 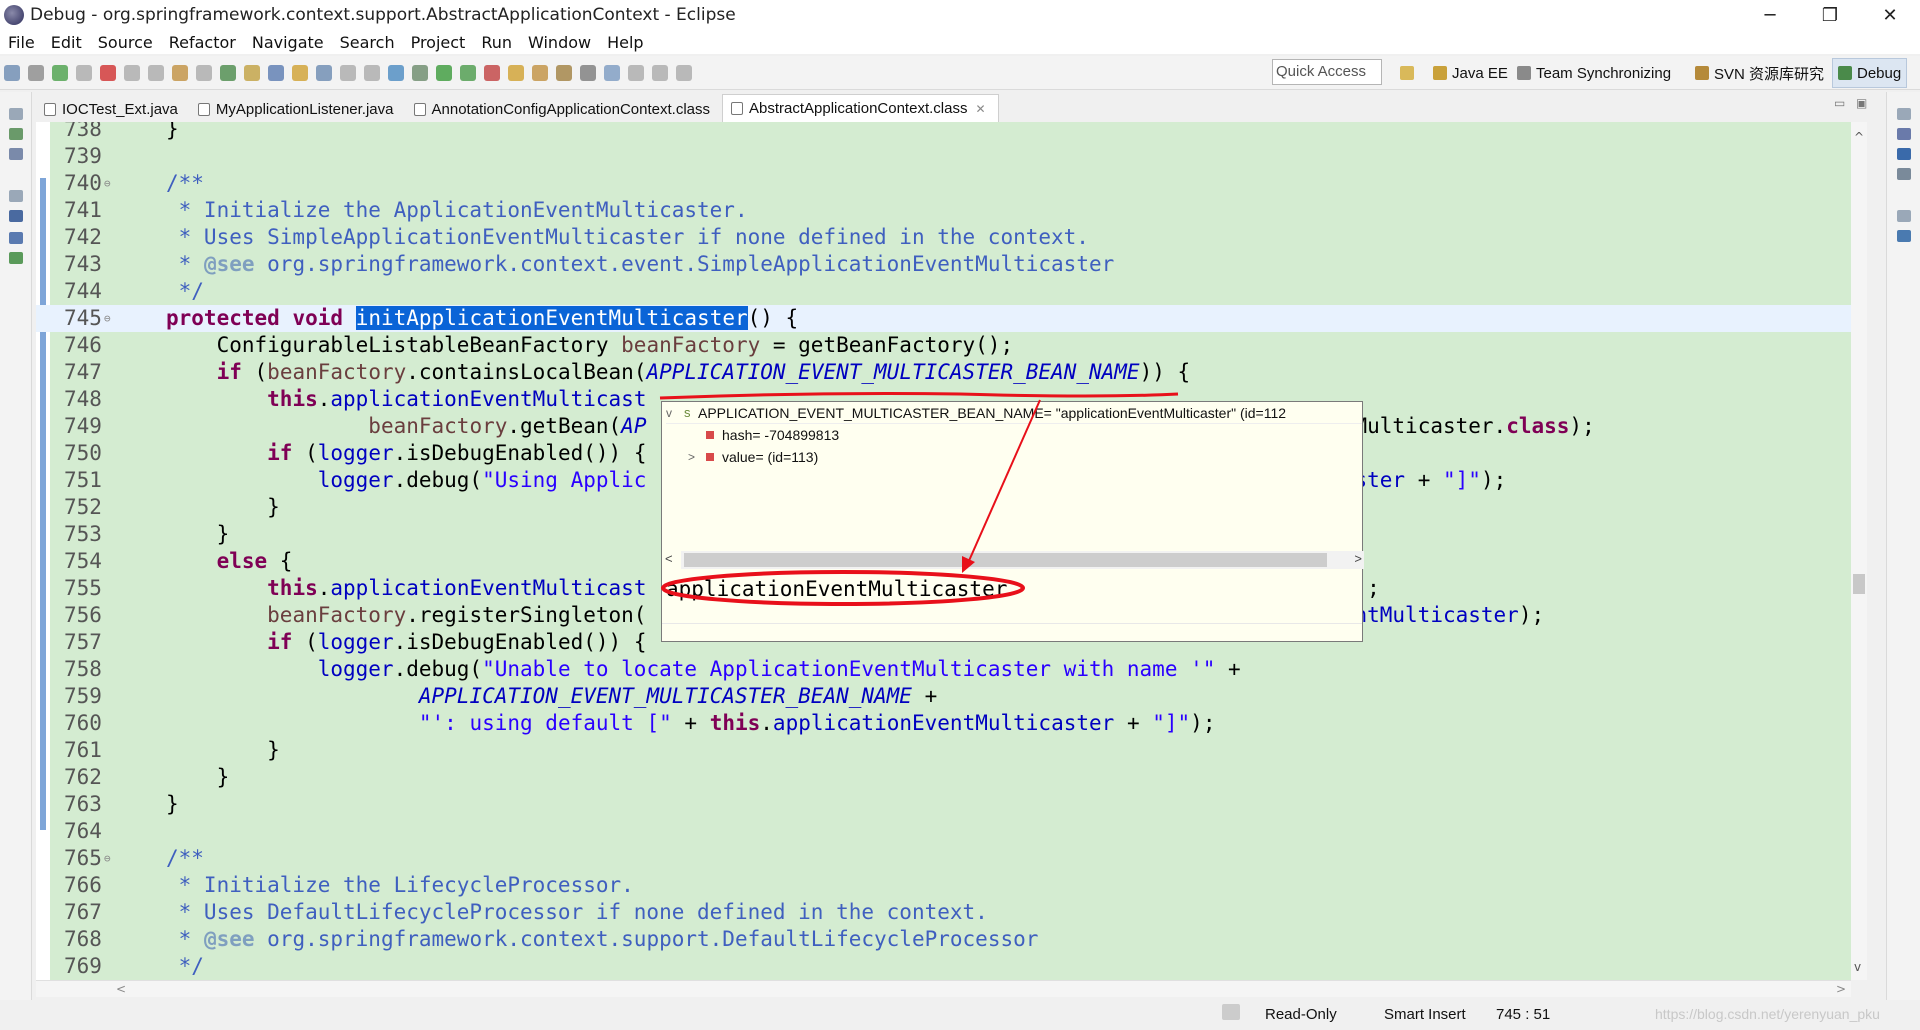 What do you see at coordinates (564, 109) in the screenshot?
I see `tab-annotation-config-context: AnnotationConfigApplicationContext.class` at bounding box center [564, 109].